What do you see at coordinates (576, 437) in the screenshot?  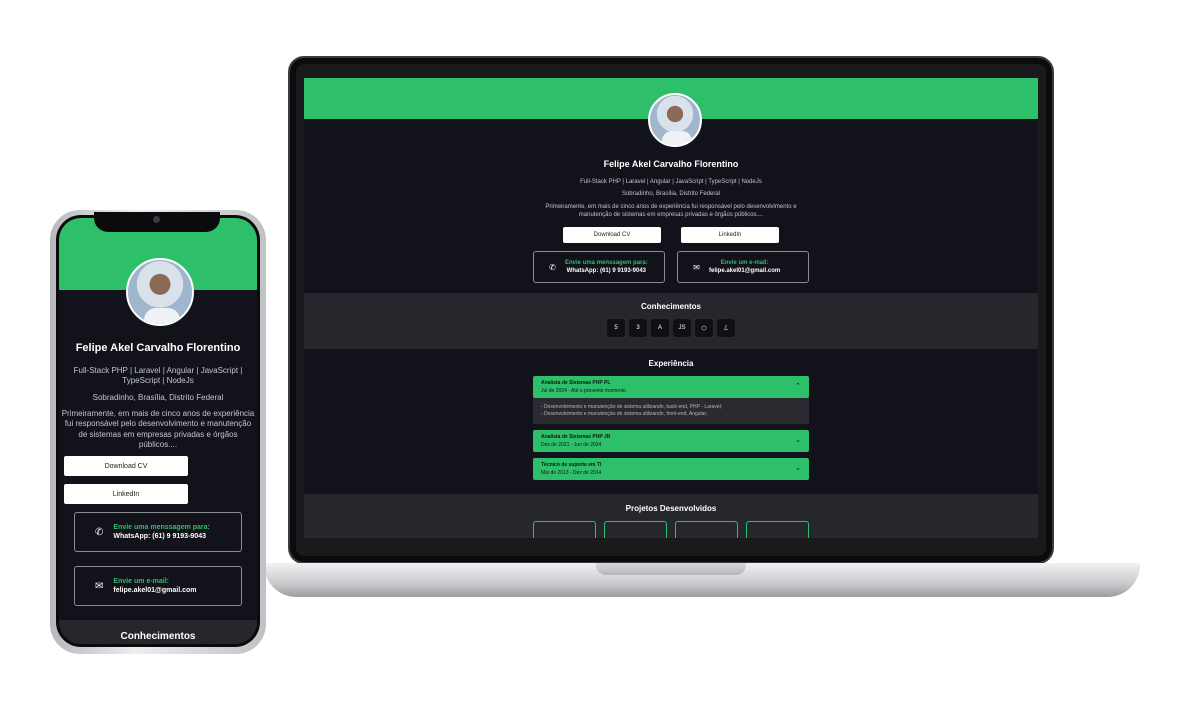 I see `experience-role: Analista de Sistemas PHP JR` at bounding box center [576, 437].